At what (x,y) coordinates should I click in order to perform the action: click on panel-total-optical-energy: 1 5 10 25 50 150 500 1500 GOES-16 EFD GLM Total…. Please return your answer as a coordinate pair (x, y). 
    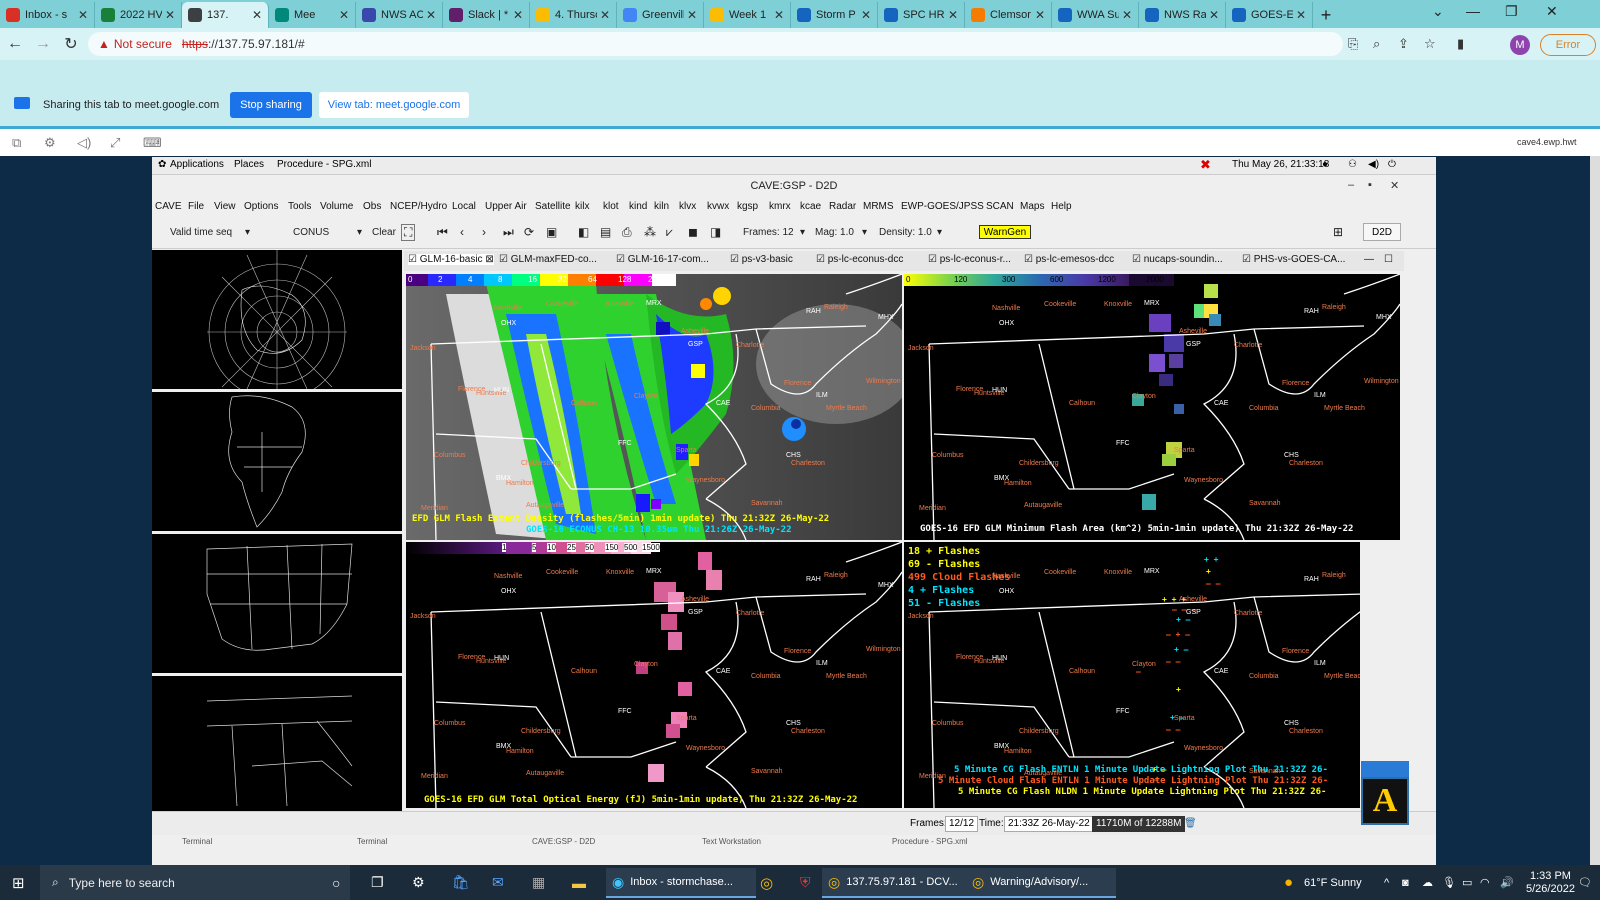
    Looking at the image, I should click on (654, 675).